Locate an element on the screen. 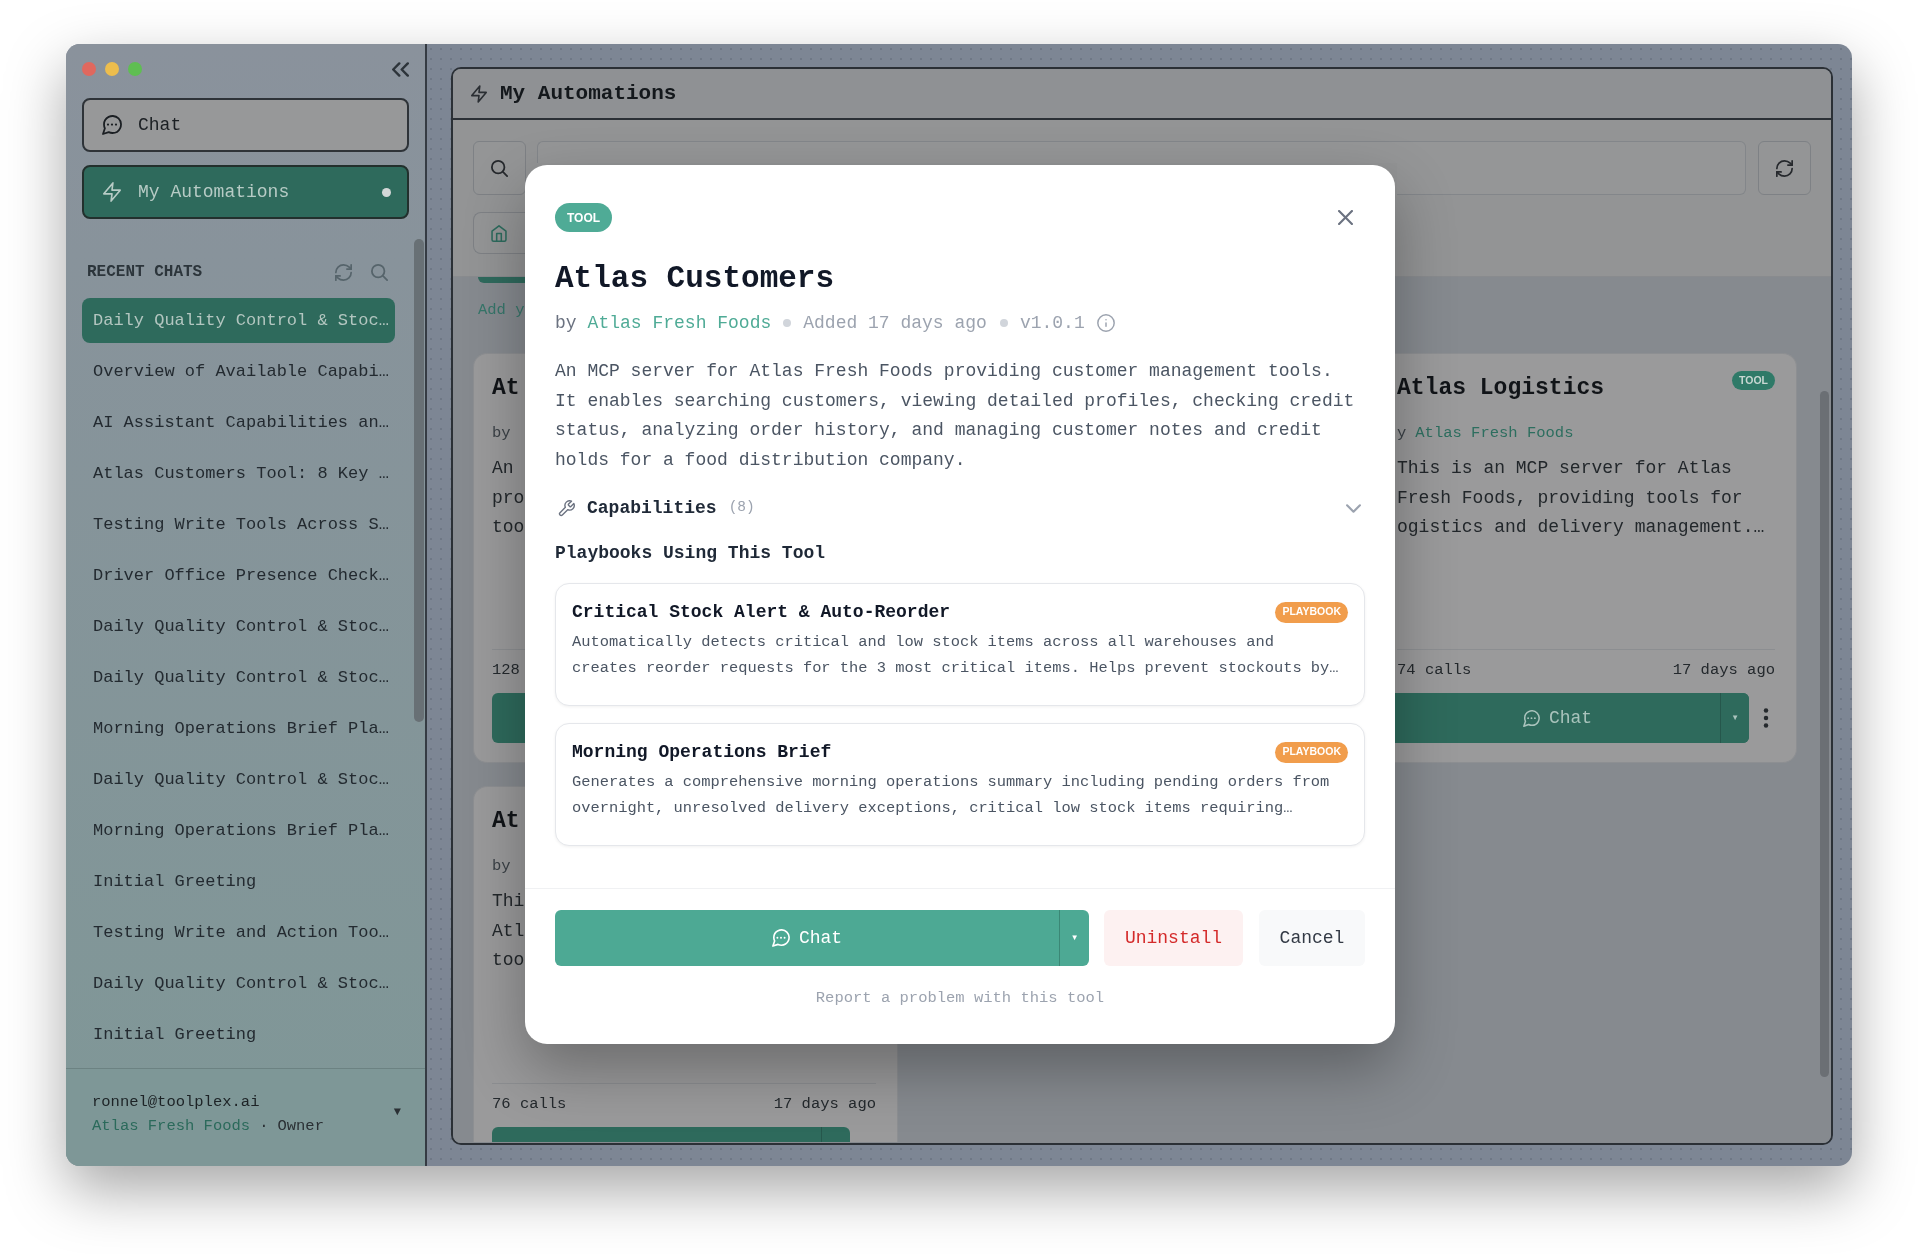 The image size is (1920, 1254). call-count: 74 calls is located at coordinates (1434, 671).